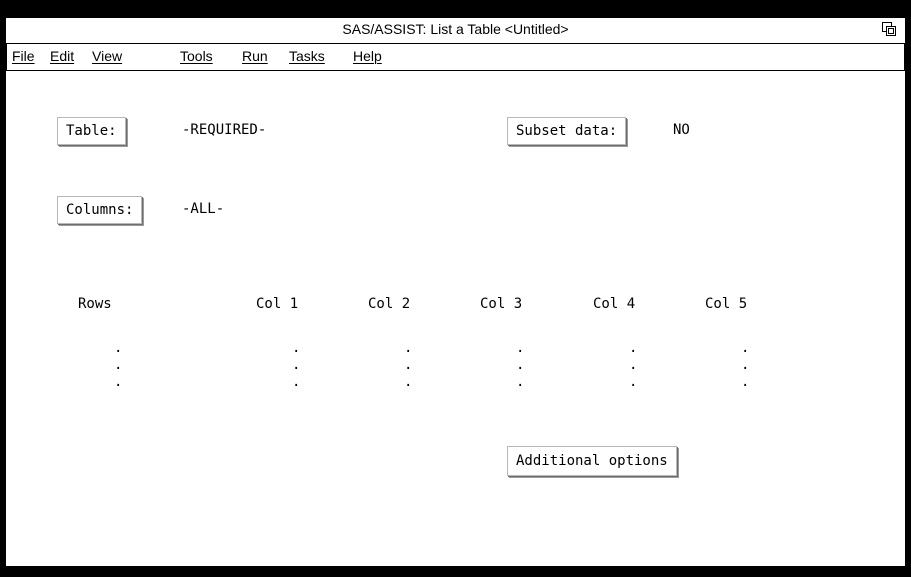 This screenshot has height=577, width=911. I want to click on menu-edit: Edit, so click(62, 56).